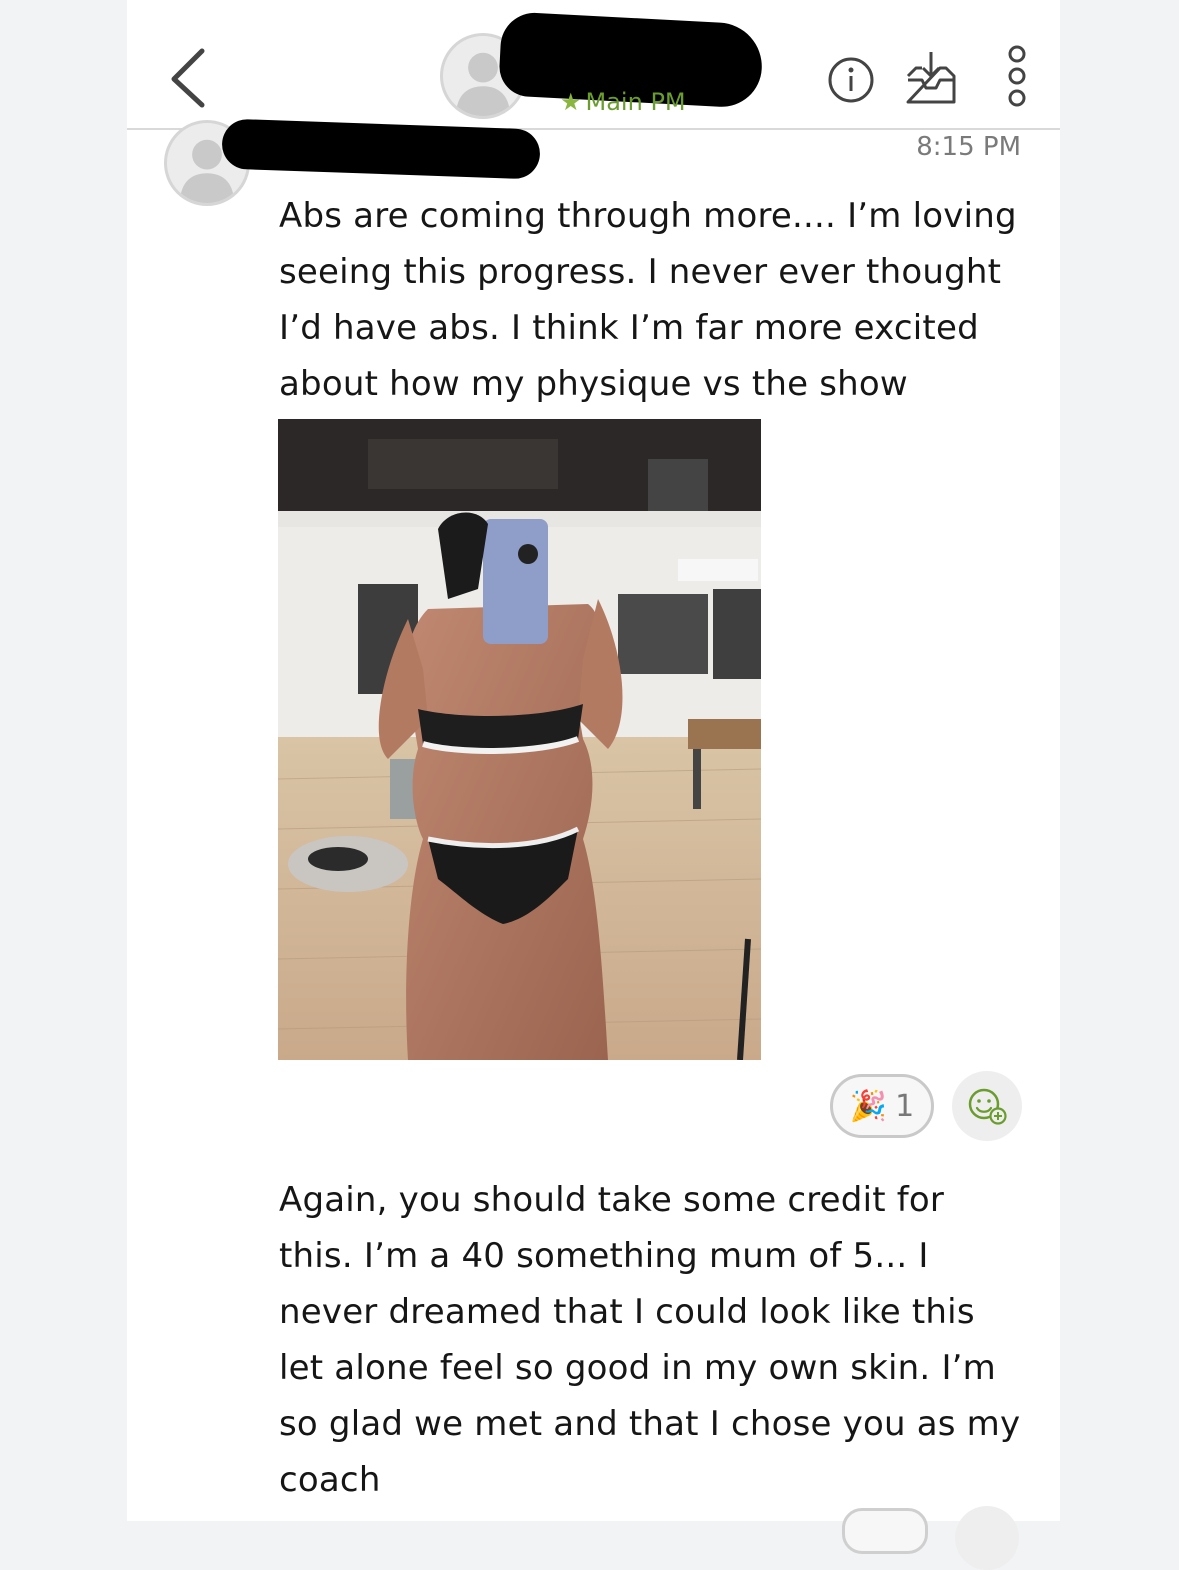 The width and height of the screenshot is (1179, 1570). What do you see at coordinates (571, 102) in the screenshot?
I see `star-icon: ★` at bounding box center [571, 102].